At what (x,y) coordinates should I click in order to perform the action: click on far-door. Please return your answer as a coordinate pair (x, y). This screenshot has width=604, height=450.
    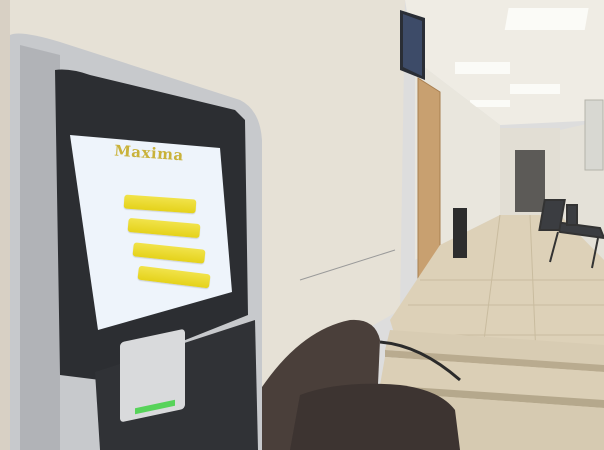
    Looking at the image, I should click on (530, 181).